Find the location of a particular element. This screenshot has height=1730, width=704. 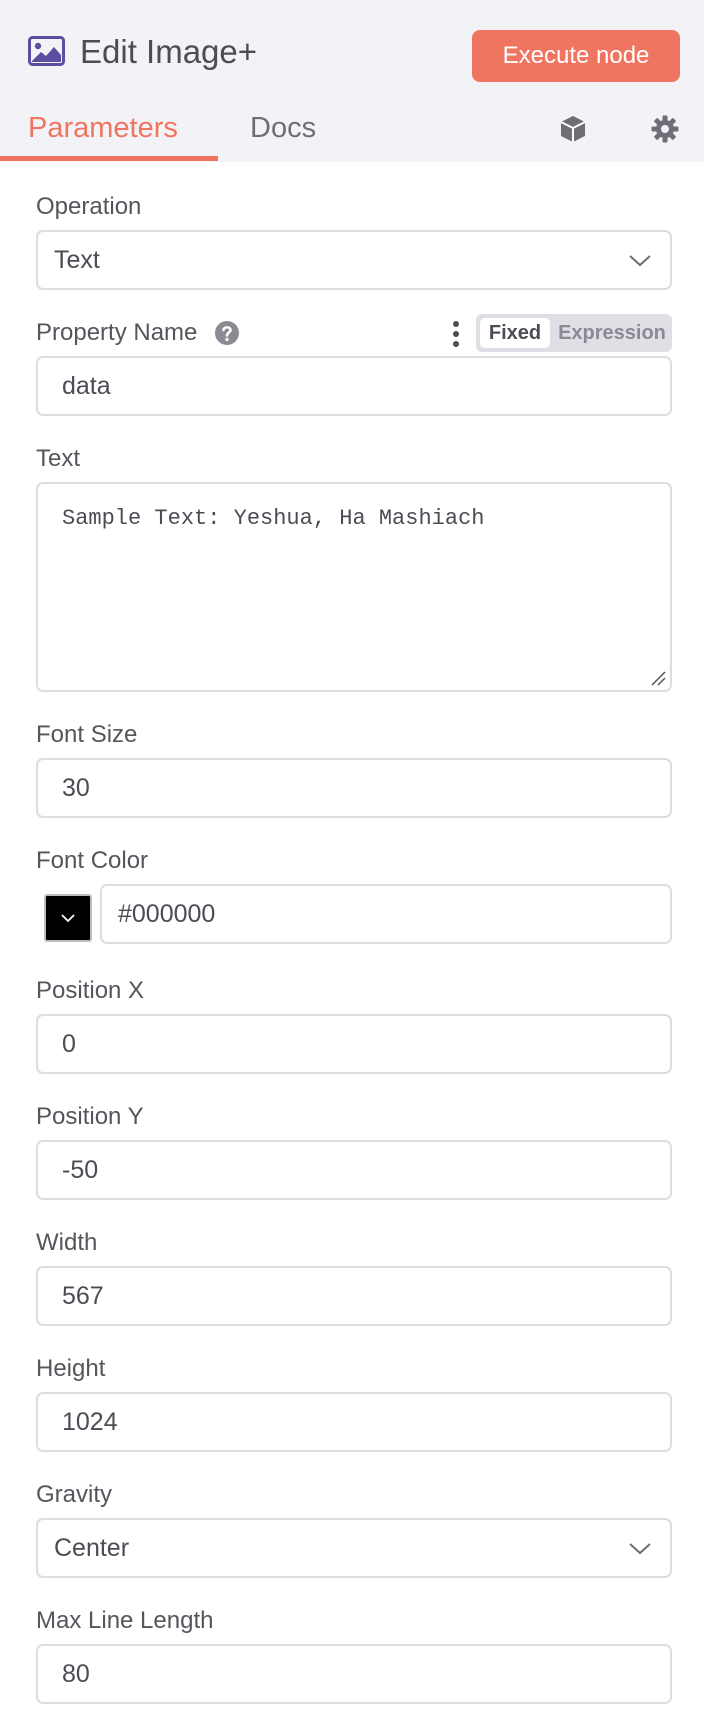

font-color-label: Font Color is located at coordinates (92, 860).